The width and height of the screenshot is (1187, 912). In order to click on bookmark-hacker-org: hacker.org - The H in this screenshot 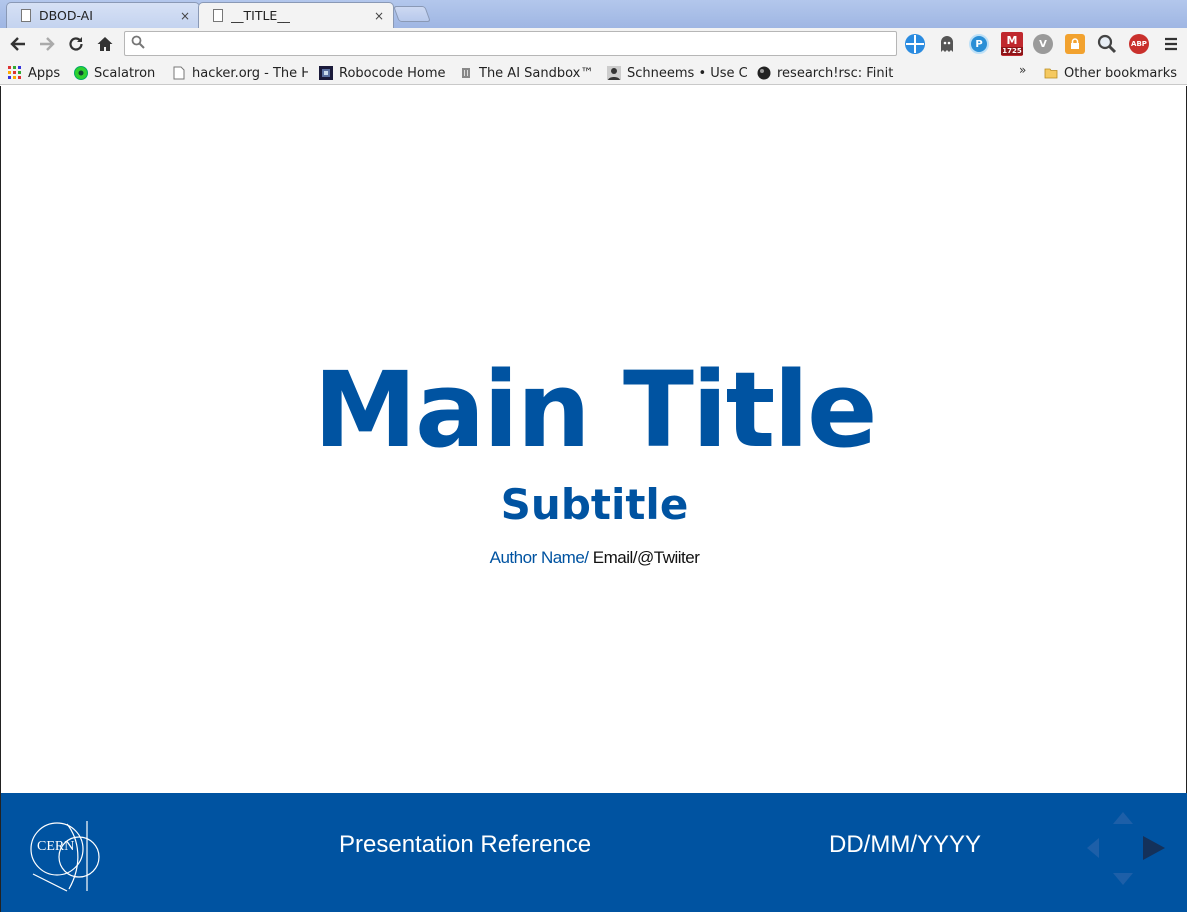, I will do `click(240, 73)`.